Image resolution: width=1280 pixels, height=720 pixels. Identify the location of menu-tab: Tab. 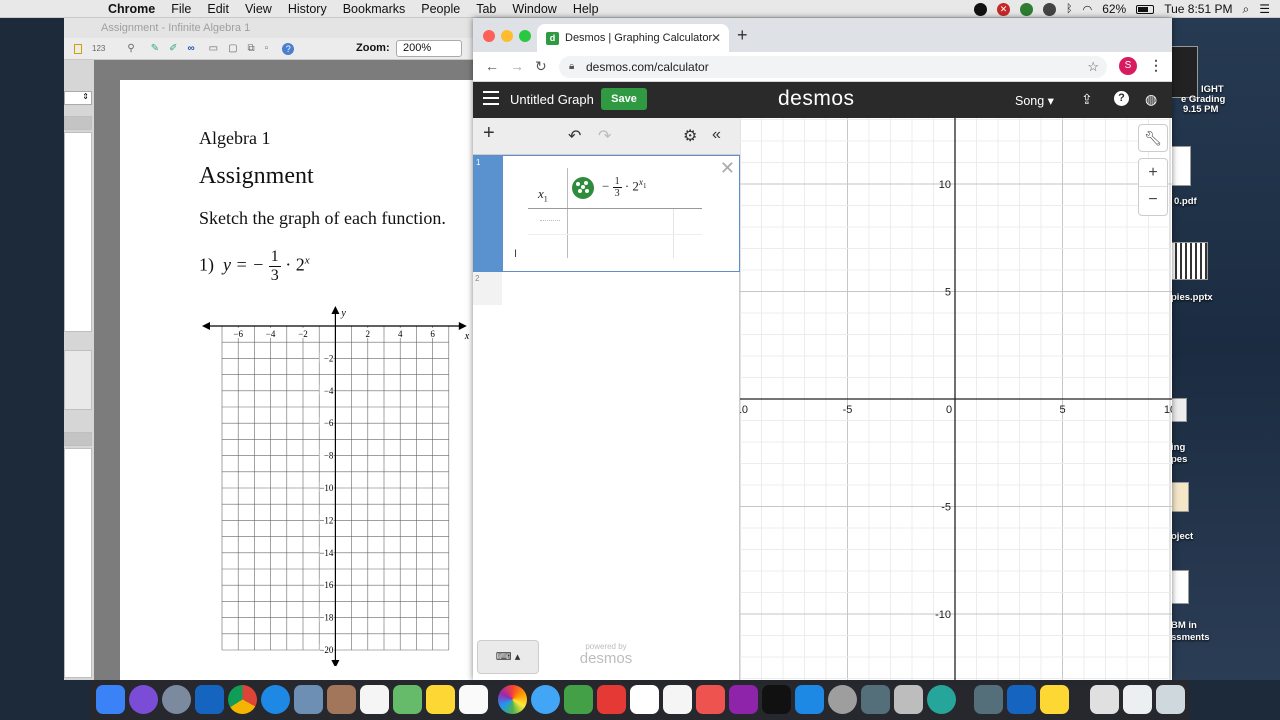
(486, 9).